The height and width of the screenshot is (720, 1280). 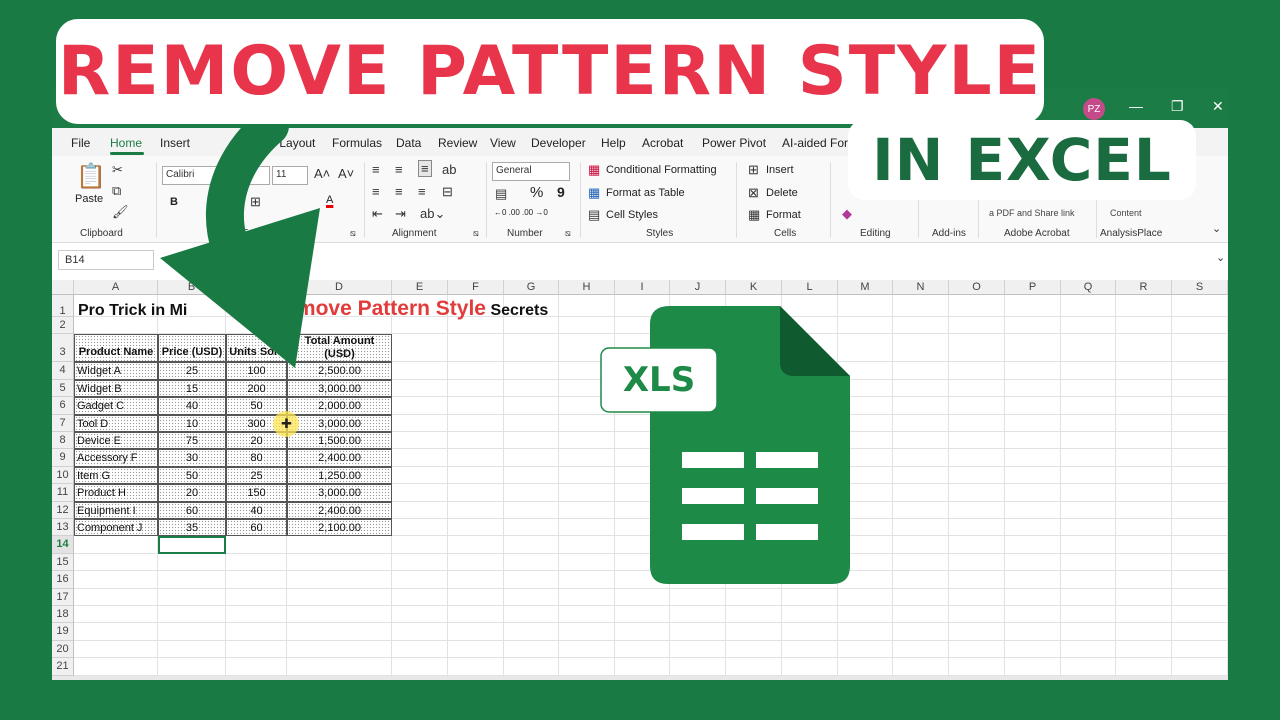 I want to click on column-header: M, so click(x=865, y=287).